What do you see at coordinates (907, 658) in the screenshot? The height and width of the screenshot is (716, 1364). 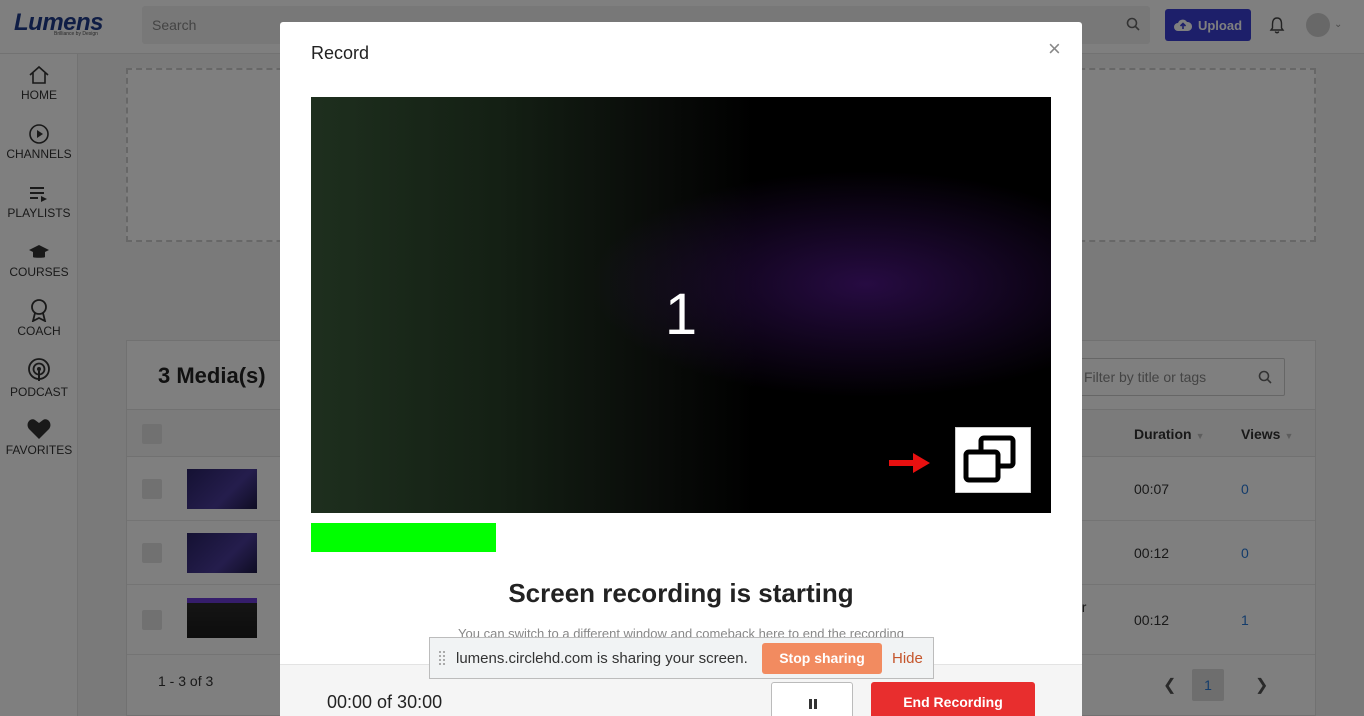 I see `hide-link: Hide` at bounding box center [907, 658].